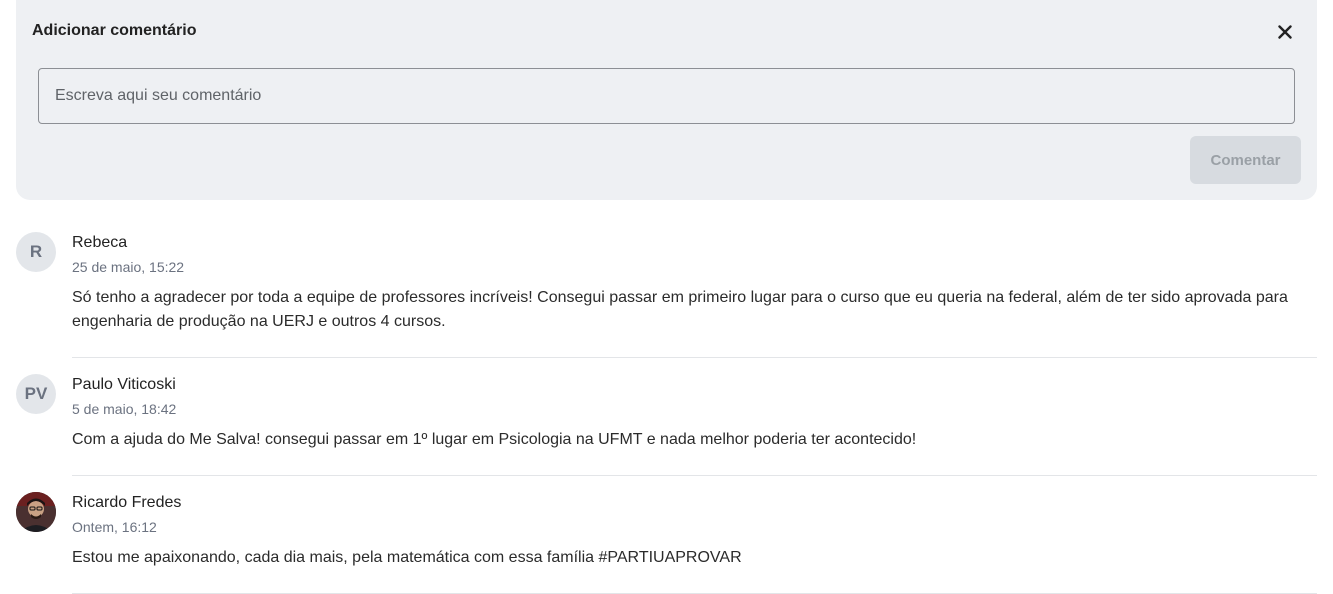  I want to click on close-button, so click(1285, 32).